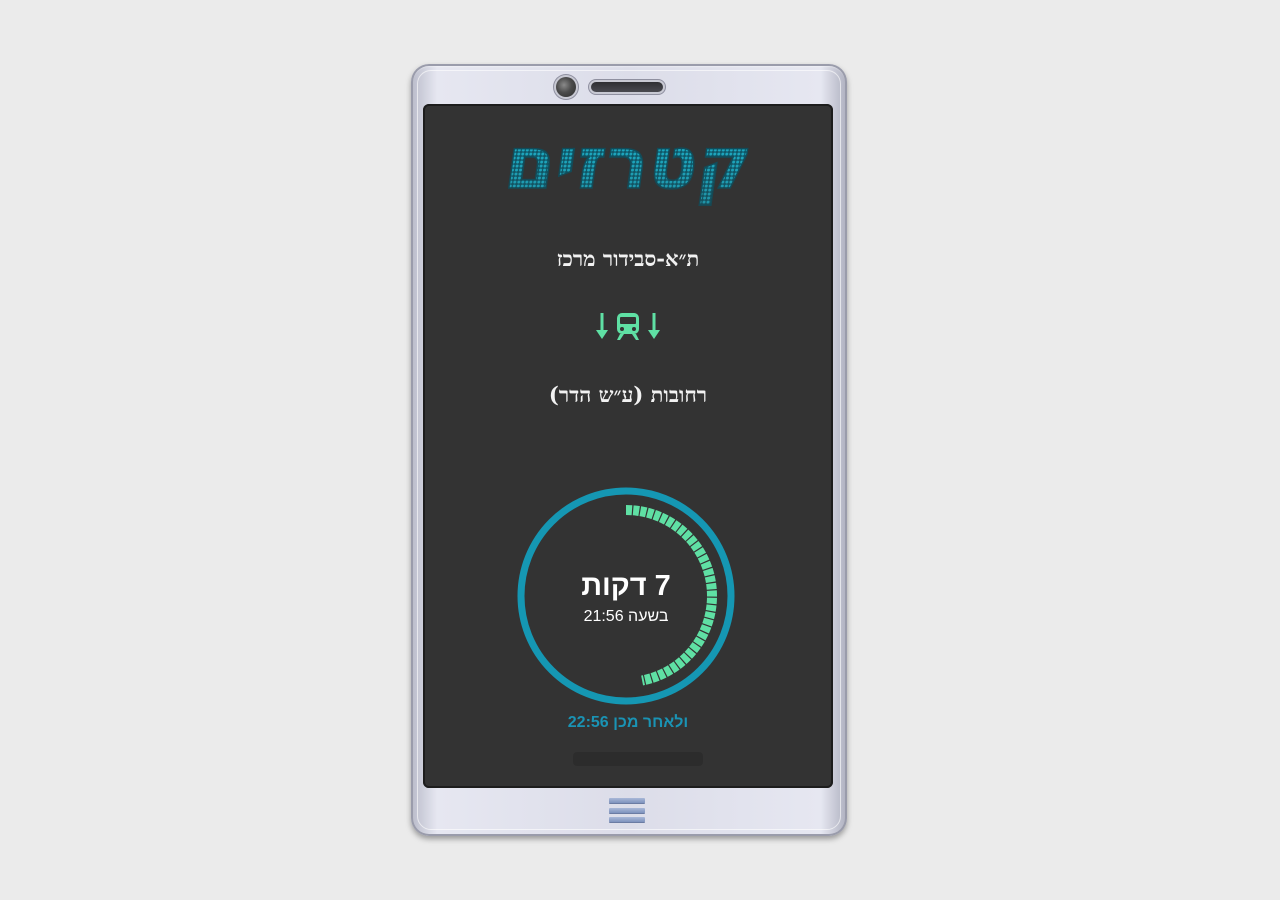 The height and width of the screenshot is (900, 1280). What do you see at coordinates (566, 87) in the screenshot?
I see `front-camera` at bounding box center [566, 87].